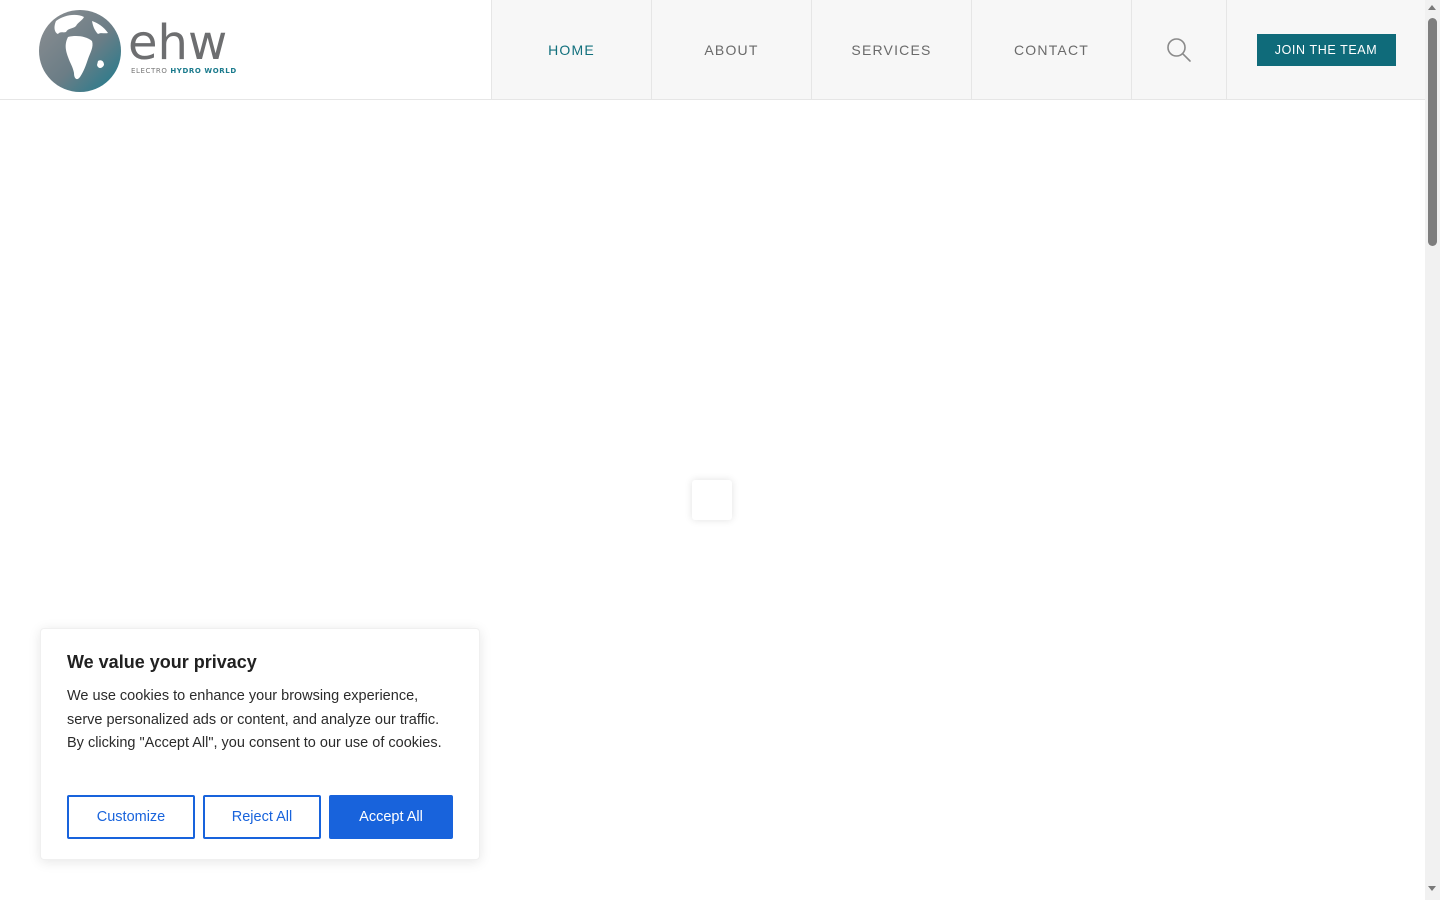 The image size is (1440, 900). I want to click on vertical-scrollbar, so click(1432, 450).